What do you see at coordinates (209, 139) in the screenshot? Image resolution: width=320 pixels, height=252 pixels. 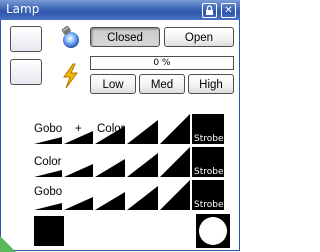 I see `strobe-label-1: Strobe` at bounding box center [209, 139].